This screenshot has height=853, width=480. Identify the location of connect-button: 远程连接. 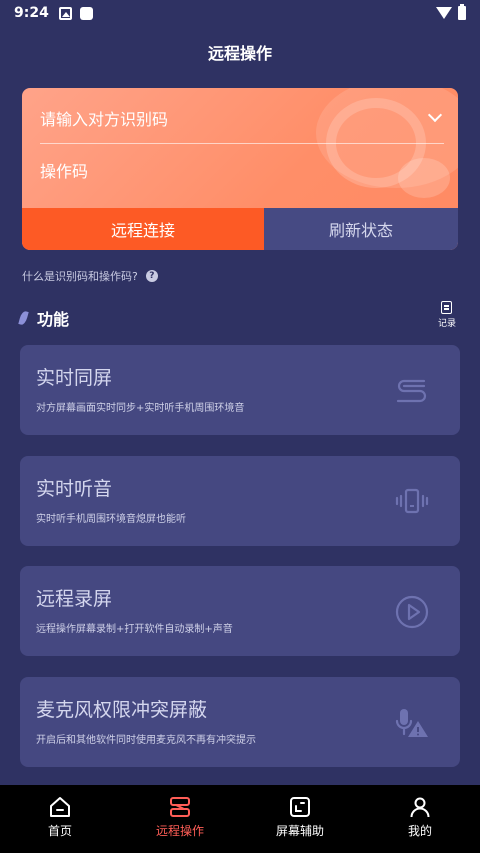
(143, 229).